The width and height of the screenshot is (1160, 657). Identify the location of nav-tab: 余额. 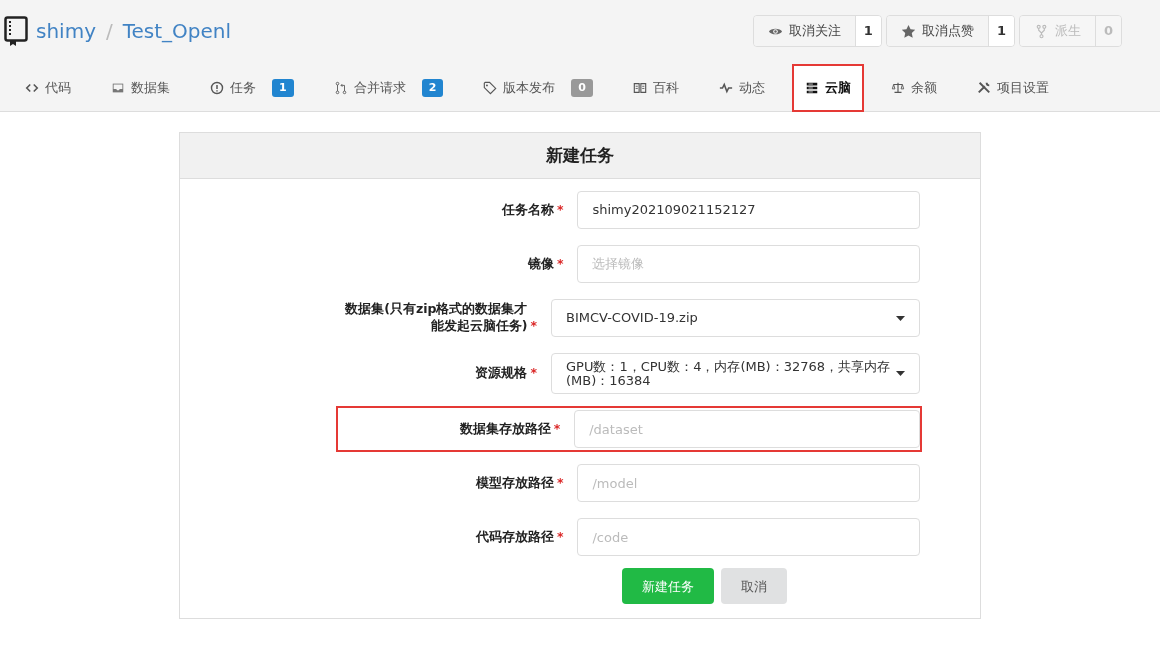
(913, 88).